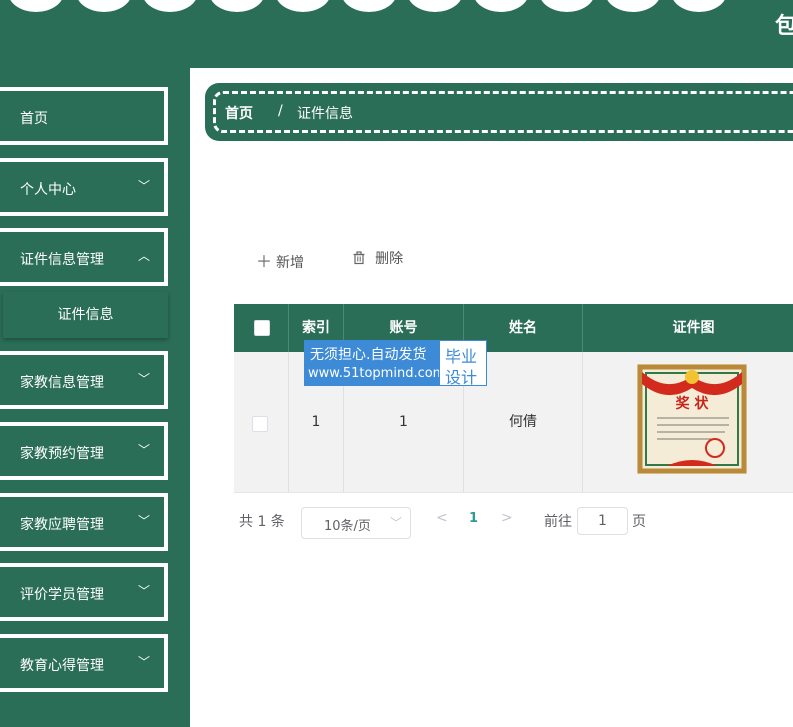  I want to click on watermark-left: 无须担心.自动发货 www.51topmind.com, so click(374, 363).